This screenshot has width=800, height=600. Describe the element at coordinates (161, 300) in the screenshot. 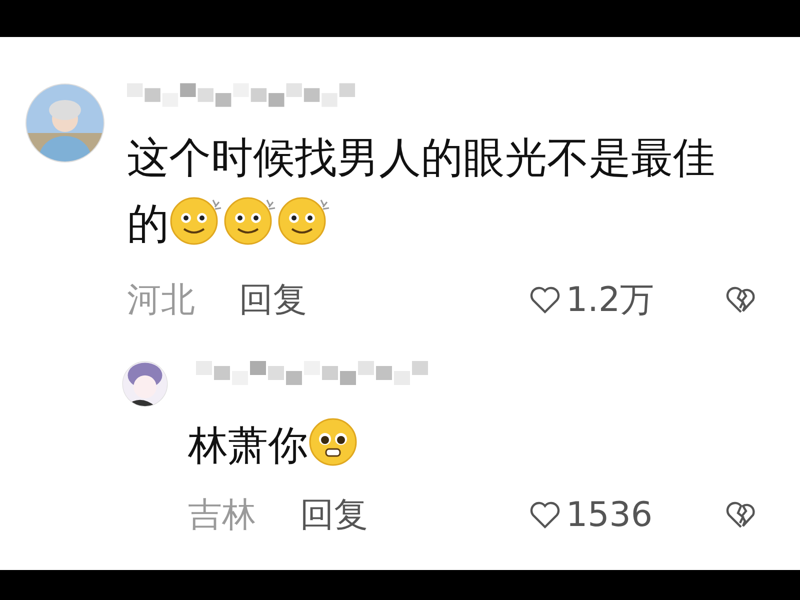

I see `location-label: 河北` at that location.